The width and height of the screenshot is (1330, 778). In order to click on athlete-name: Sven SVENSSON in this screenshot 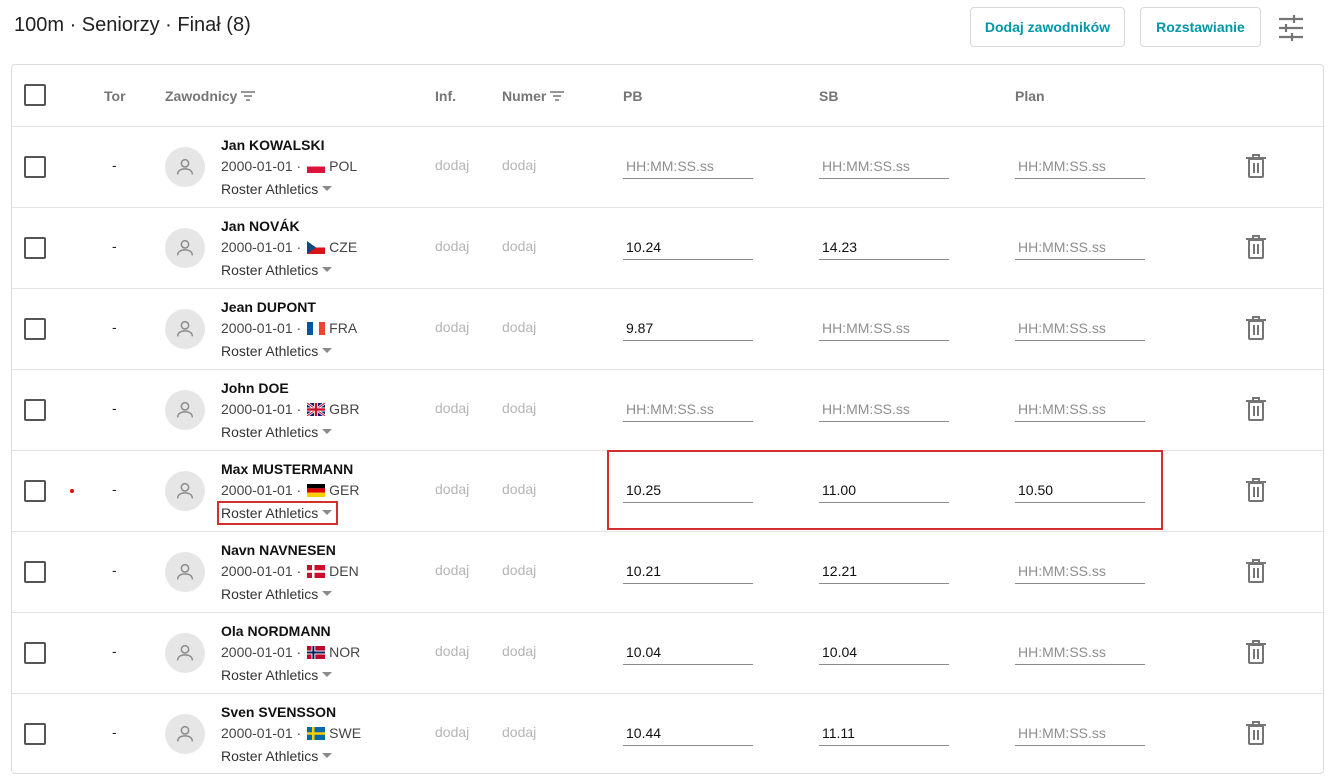, I will do `click(278, 712)`.